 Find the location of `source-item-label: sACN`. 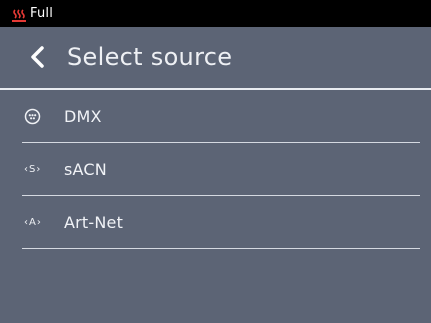

source-item-label: sACN is located at coordinates (85, 169).